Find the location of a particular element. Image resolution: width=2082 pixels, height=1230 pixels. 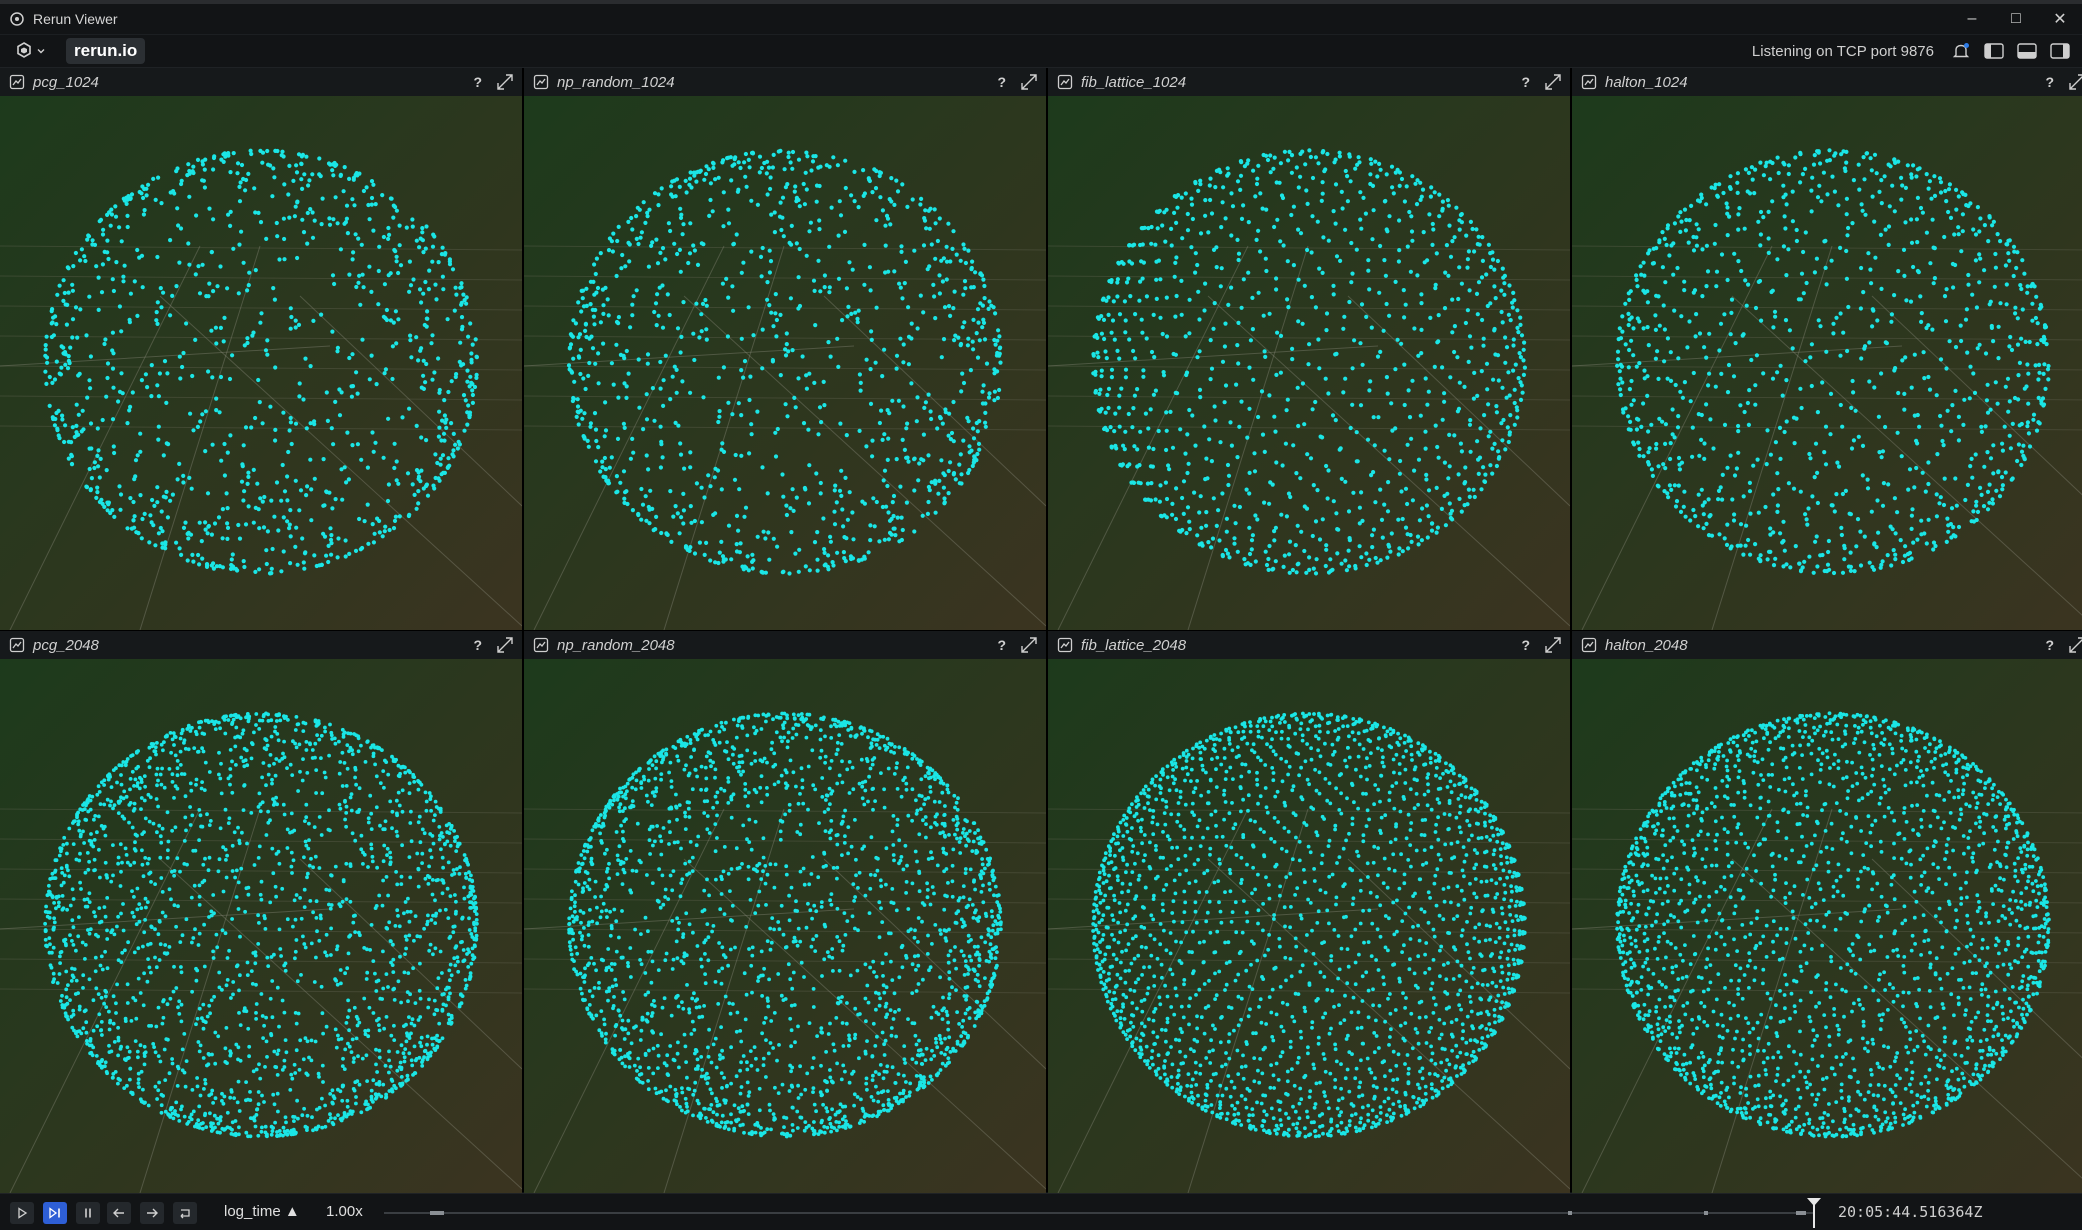

space-view: np_random_1024? is located at coordinates (785, 349).